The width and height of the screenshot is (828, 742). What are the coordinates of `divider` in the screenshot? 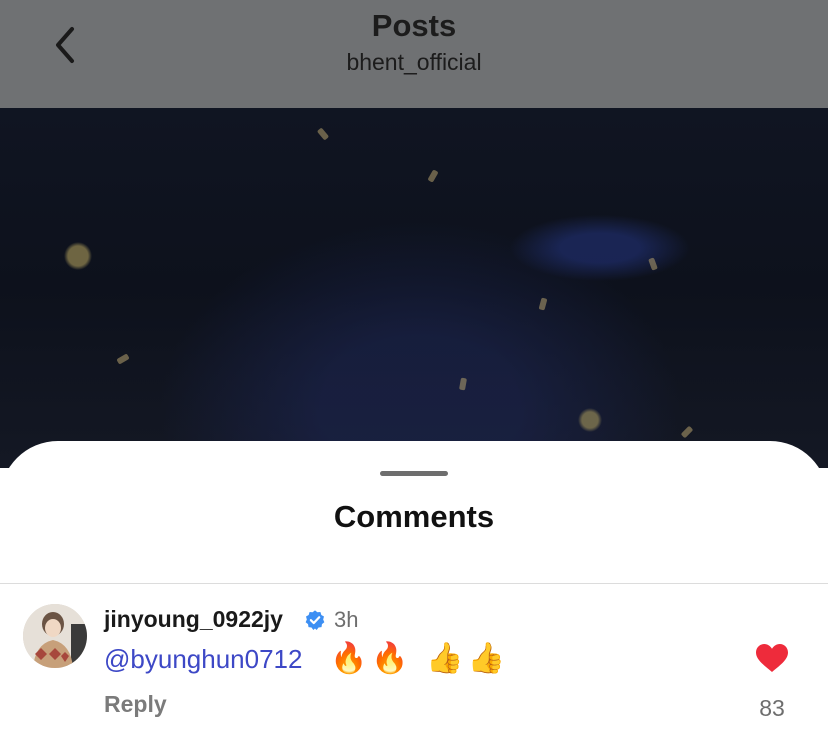 It's located at (414, 583).